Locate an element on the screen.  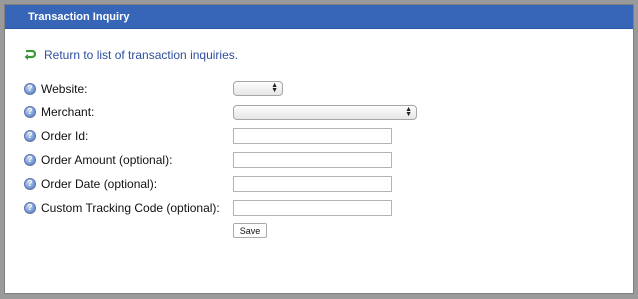
custom-tracking-code-input is located at coordinates (312, 208).